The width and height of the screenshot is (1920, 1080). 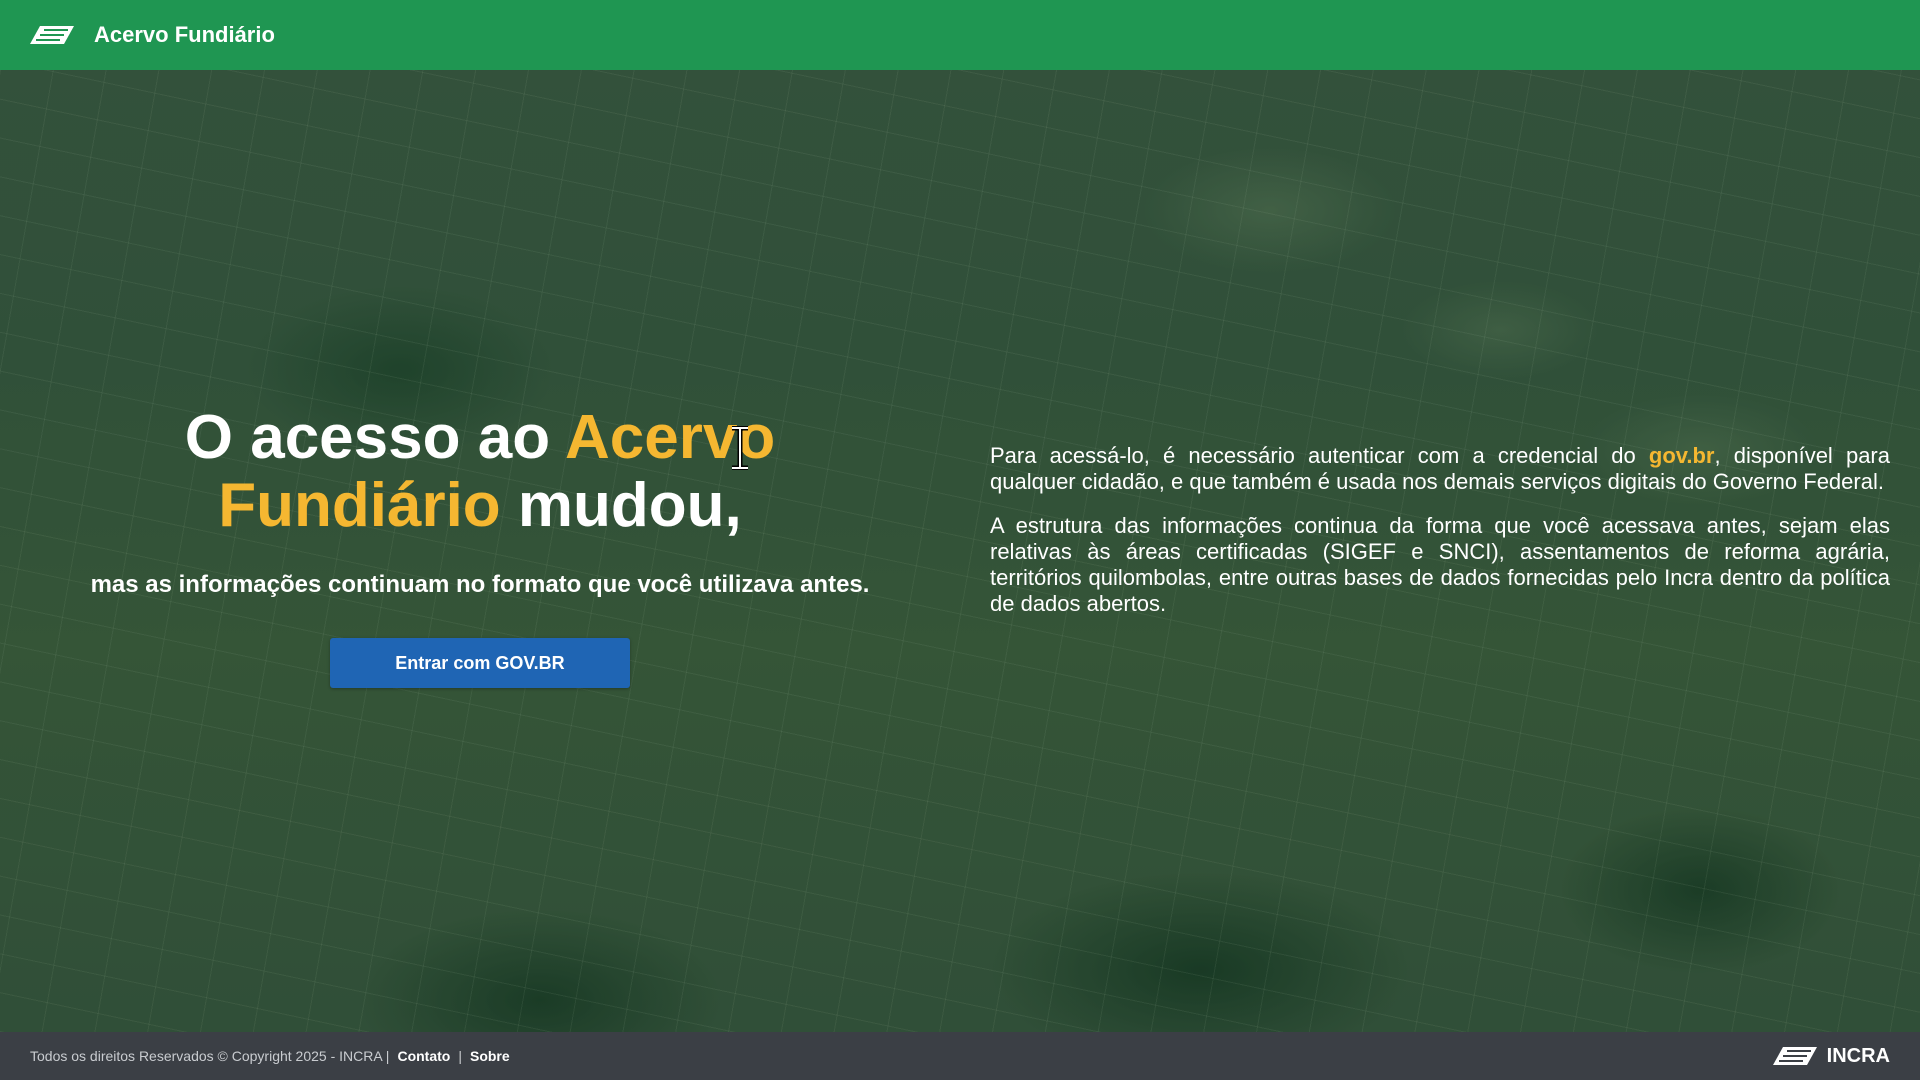 What do you see at coordinates (490, 1056) in the screenshot?
I see `about-link: Sobre` at bounding box center [490, 1056].